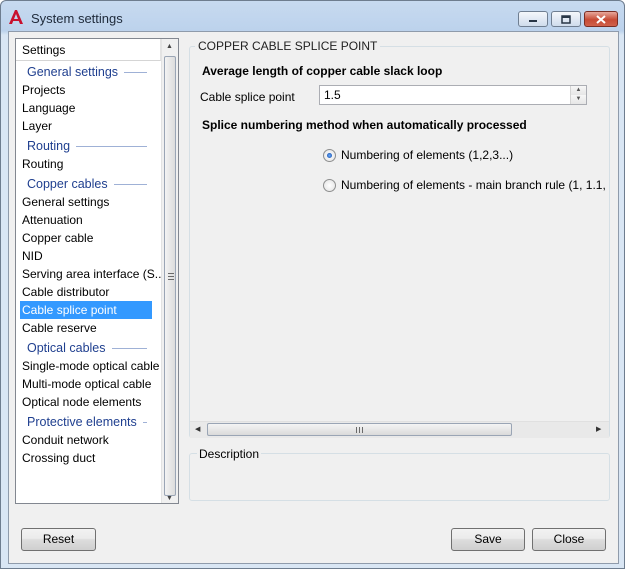 This screenshot has height=569, width=625. What do you see at coordinates (66, 348) in the screenshot?
I see `tree-group-label: Optical cables` at bounding box center [66, 348].